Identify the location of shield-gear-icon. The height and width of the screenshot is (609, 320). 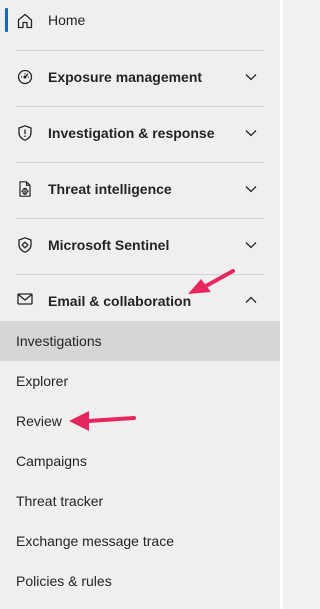
(25, 245).